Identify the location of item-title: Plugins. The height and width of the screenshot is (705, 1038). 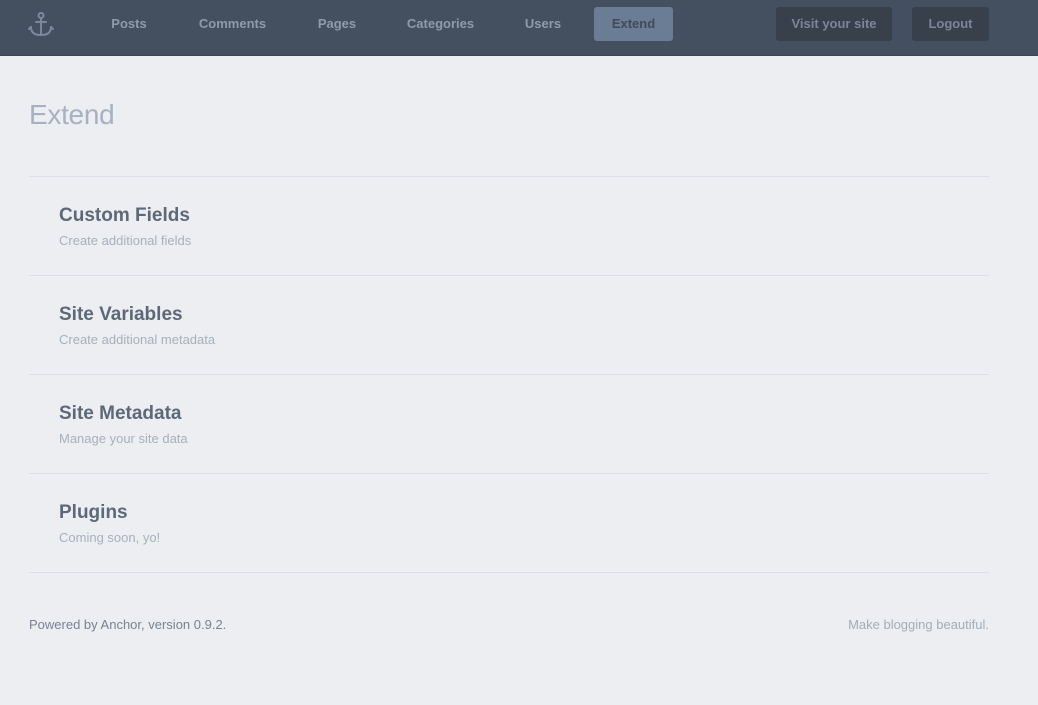
(93, 512).